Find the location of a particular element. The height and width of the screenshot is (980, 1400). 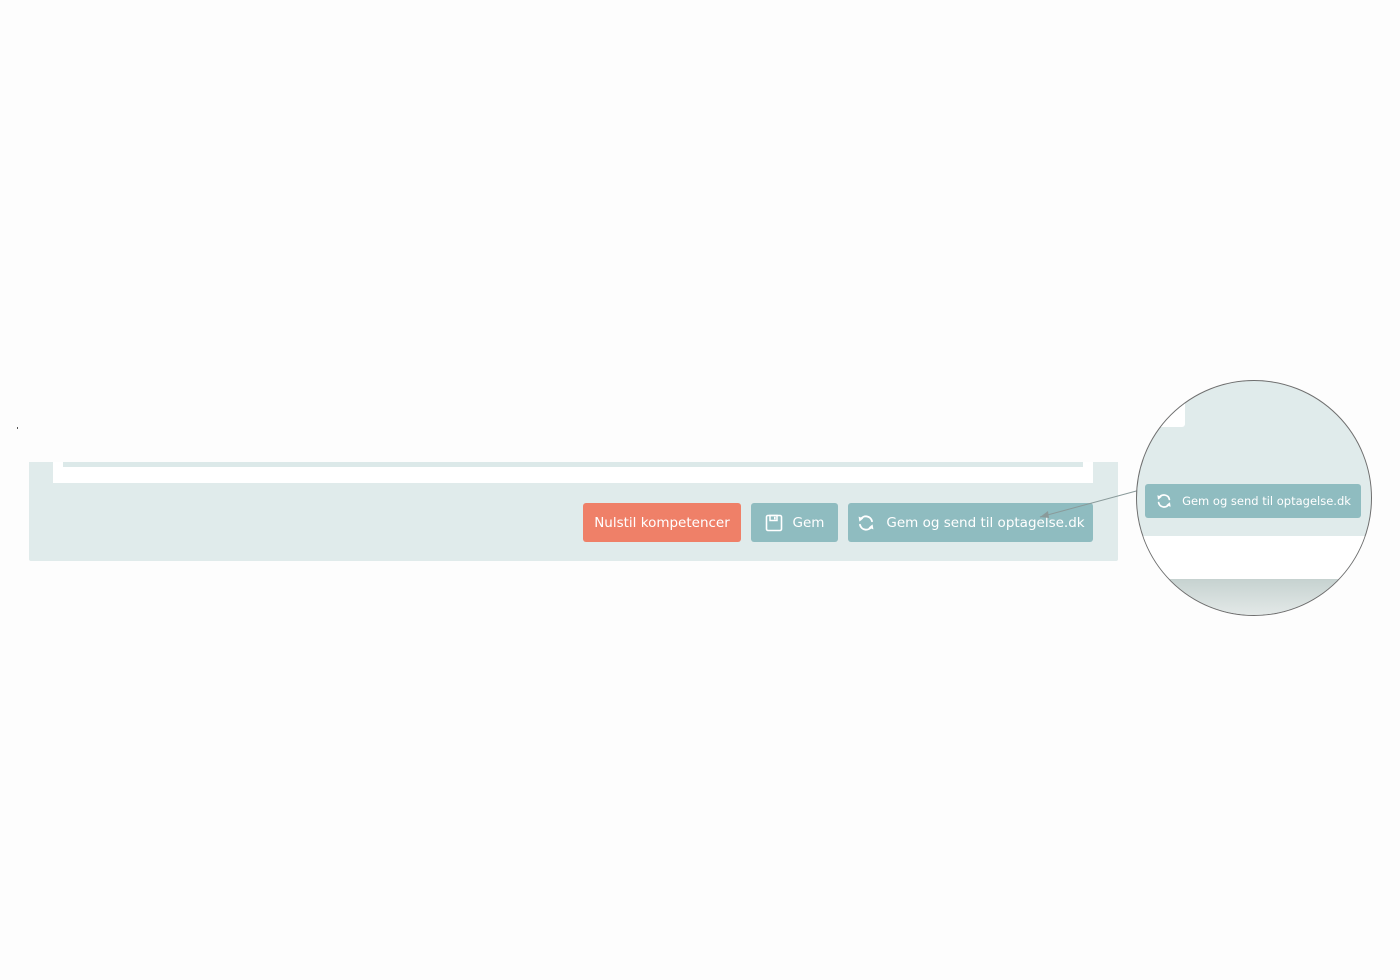

reset-competencies-button: Nulstil kompetencer is located at coordinates (662, 522).